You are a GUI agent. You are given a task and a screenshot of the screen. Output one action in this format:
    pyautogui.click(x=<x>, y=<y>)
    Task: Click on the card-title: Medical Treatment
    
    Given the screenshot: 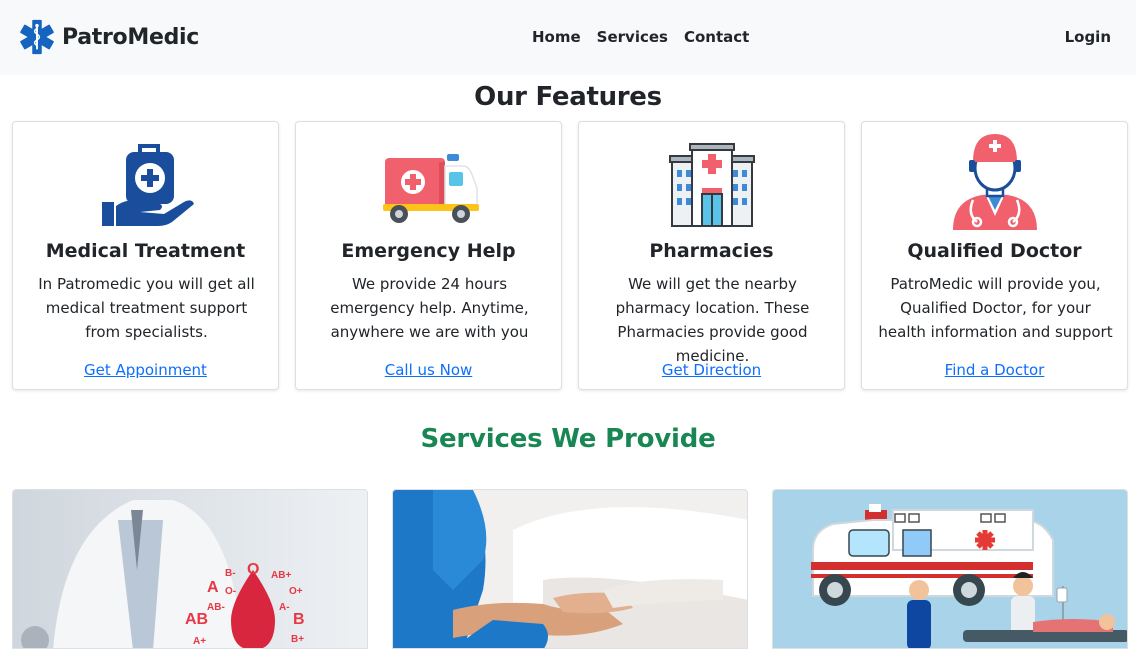 What is the action you would take?
    pyautogui.click(x=145, y=251)
    